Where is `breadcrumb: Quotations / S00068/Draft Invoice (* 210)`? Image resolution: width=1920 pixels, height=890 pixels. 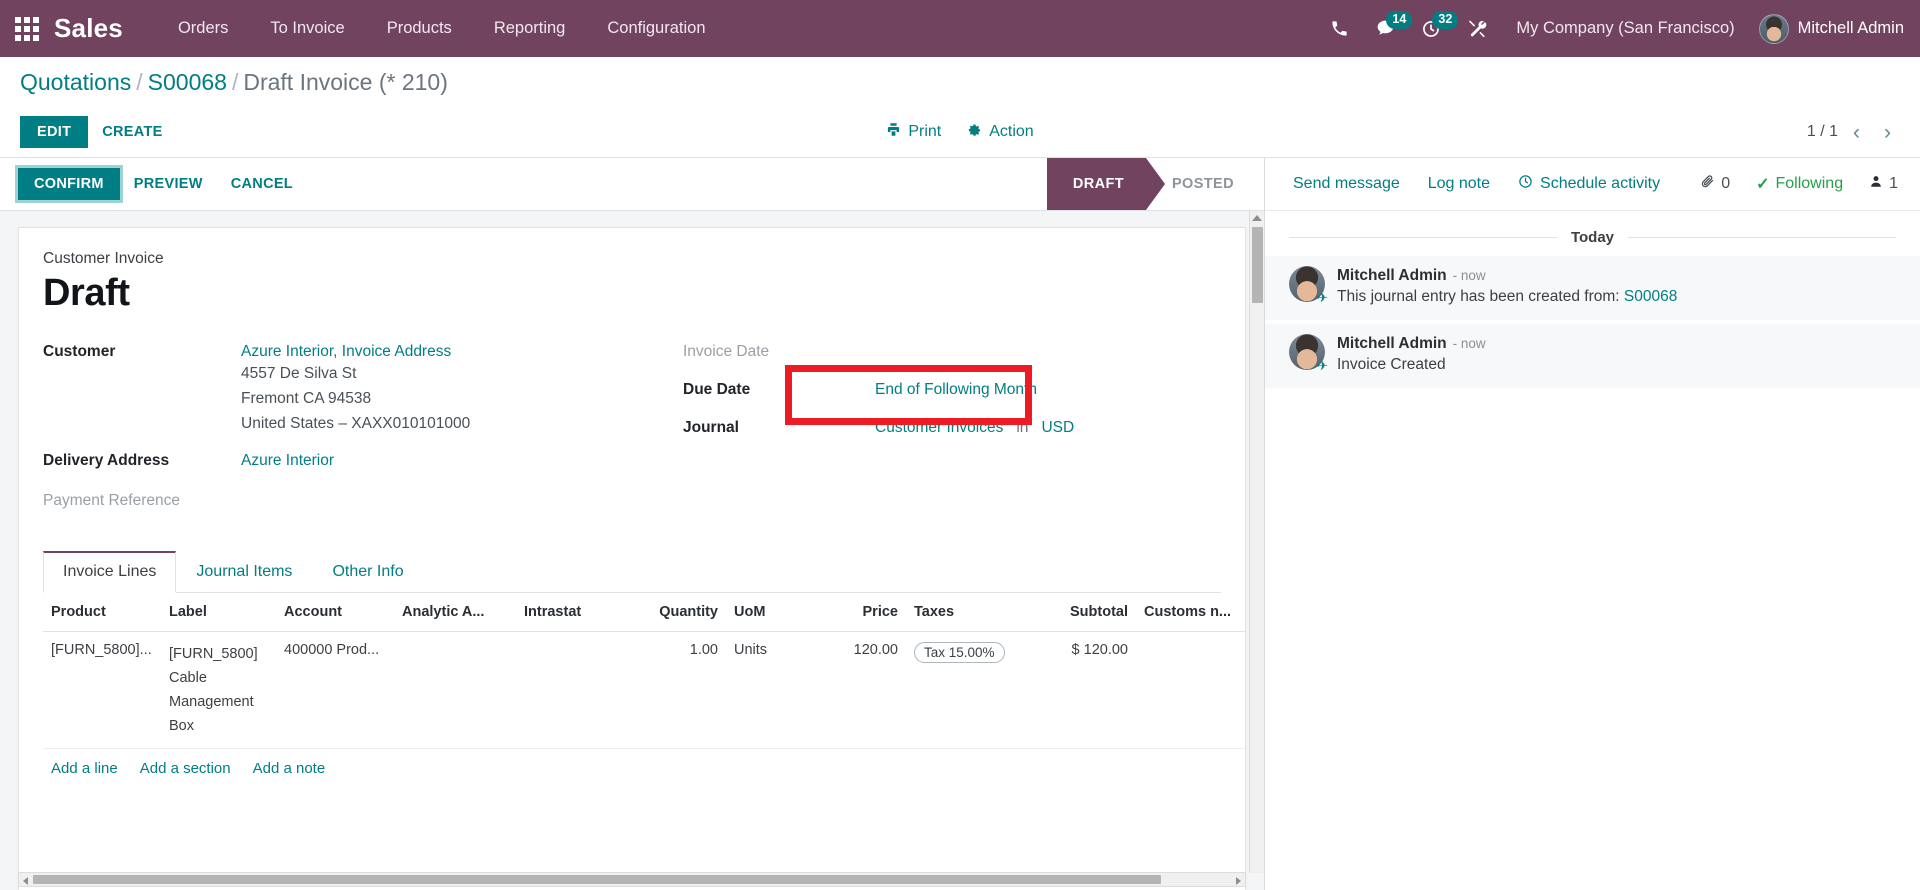
breadcrumb: Quotations / S00068/Draft Invoice (* 210) is located at coordinates (234, 82).